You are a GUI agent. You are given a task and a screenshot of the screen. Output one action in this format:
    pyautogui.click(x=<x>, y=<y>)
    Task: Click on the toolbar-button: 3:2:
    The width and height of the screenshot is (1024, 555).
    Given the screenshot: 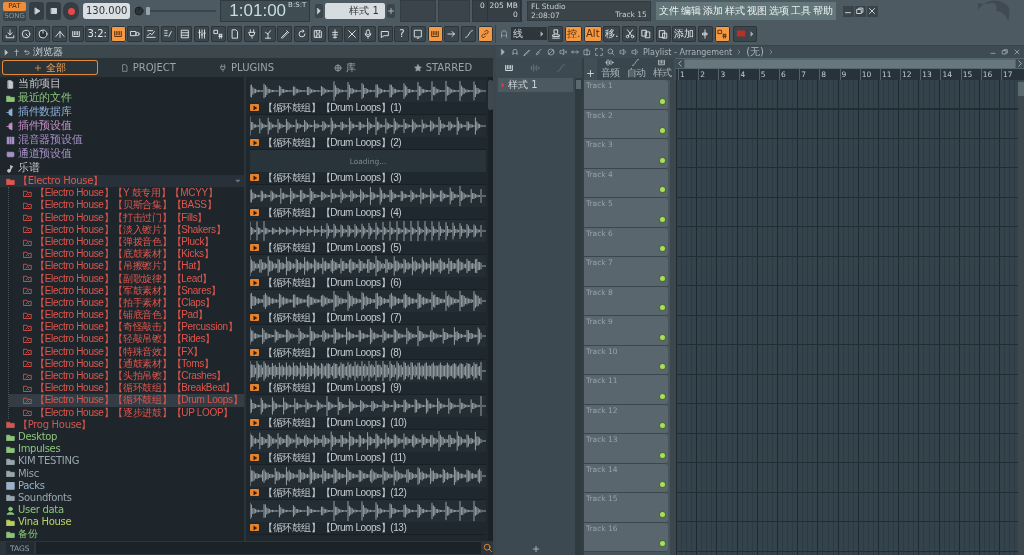 What is the action you would take?
    pyautogui.click(x=97, y=33)
    